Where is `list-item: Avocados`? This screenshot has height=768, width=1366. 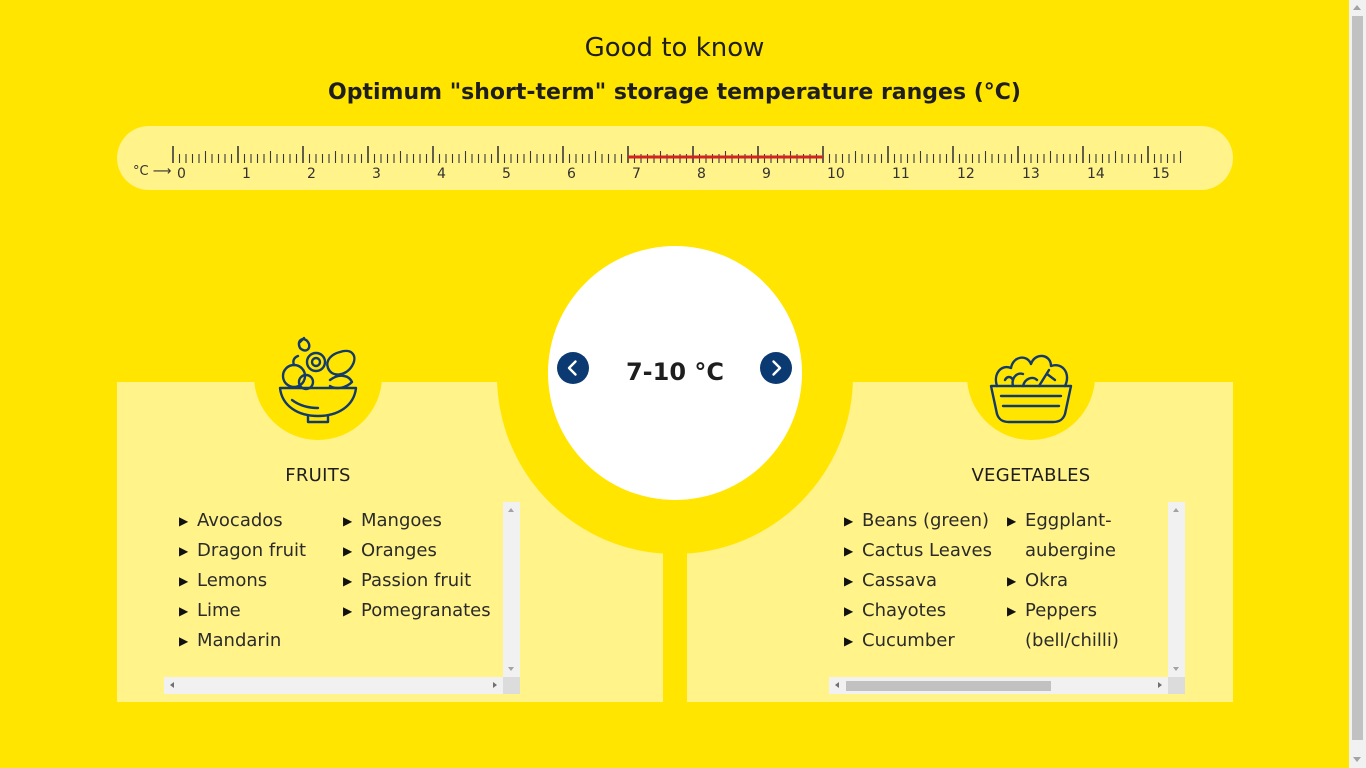 list-item: Avocados is located at coordinates (242, 521).